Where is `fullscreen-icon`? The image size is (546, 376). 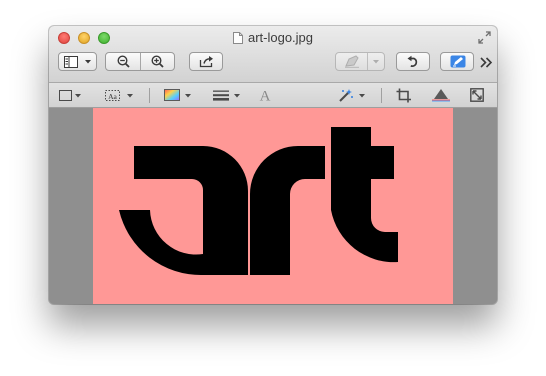
fullscreen-icon is located at coordinates (484, 37).